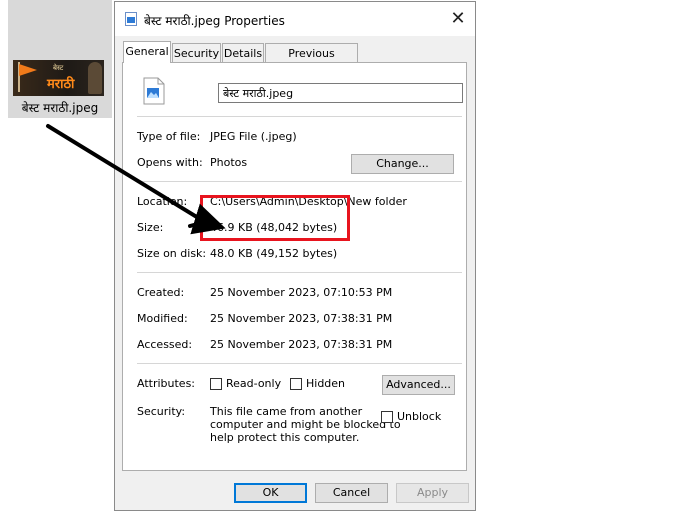  Describe the element at coordinates (136, 179) in the screenshot. I see `annotation-arrow` at that location.